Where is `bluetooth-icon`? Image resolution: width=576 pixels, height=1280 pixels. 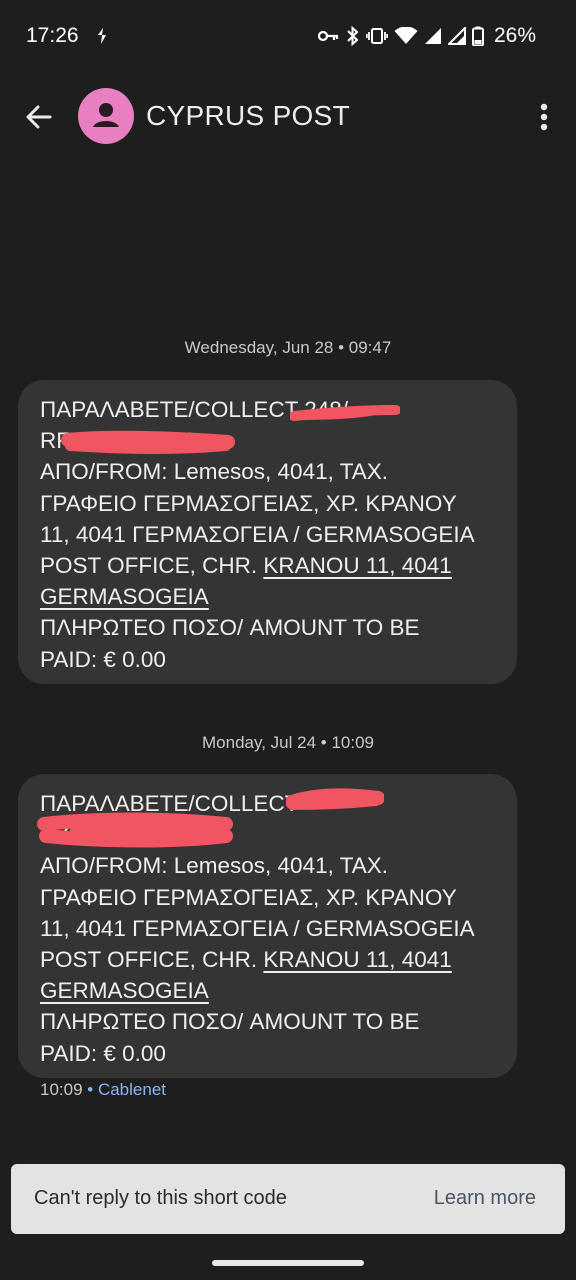
bluetooth-icon is located at coordinates (353, 36).